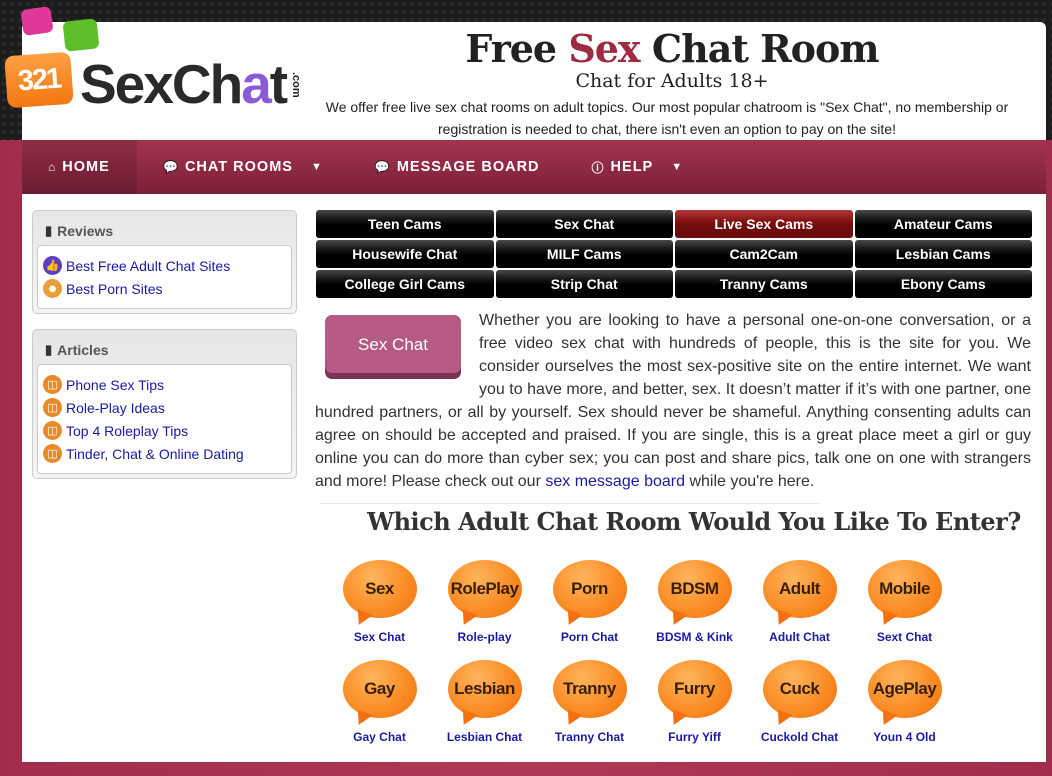 The image size is (1052, 776). Describe the element at coordinates (943, 224) in the screenshot. I see `cam-link: Amateur Cams` at that location.